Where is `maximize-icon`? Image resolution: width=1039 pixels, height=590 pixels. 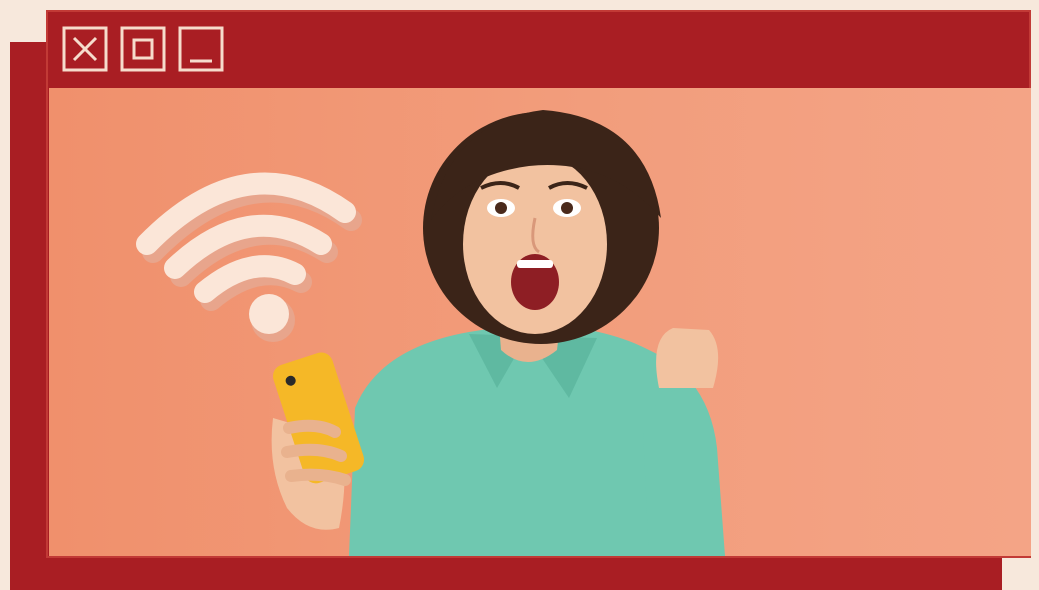
maximize-icon is located at coordinates (143, 49).